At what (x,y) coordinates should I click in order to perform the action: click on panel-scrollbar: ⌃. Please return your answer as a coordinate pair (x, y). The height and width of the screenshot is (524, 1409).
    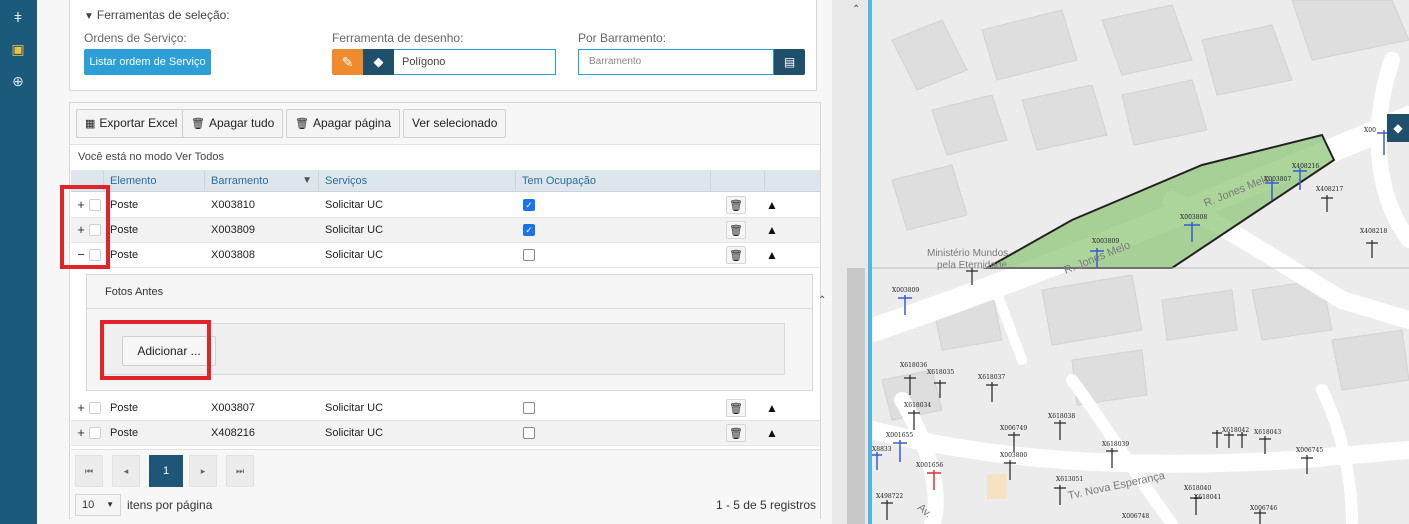
    Looking at the image, I should click on (850, 262).